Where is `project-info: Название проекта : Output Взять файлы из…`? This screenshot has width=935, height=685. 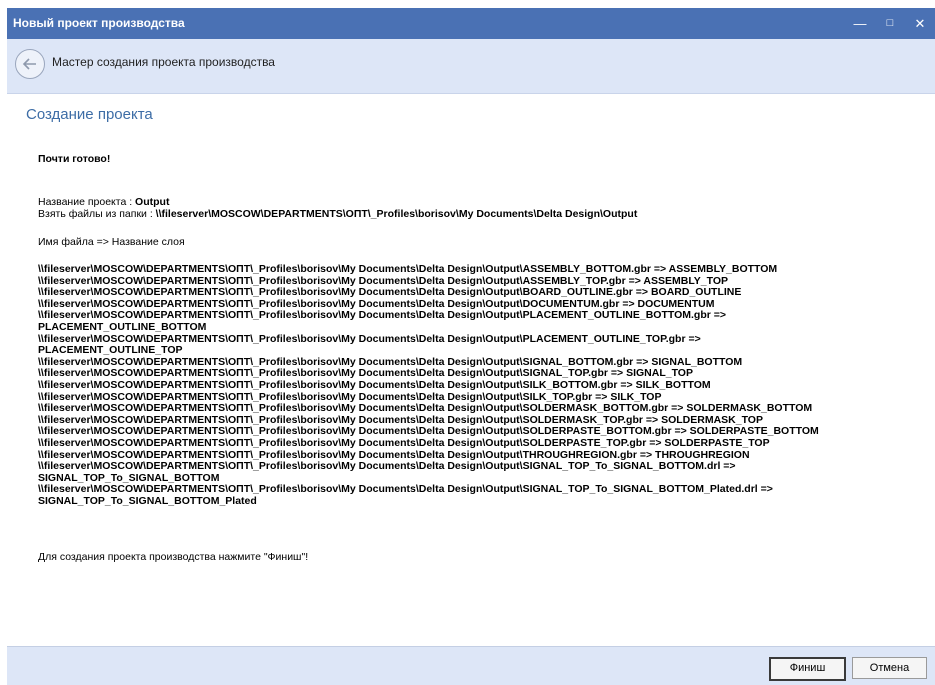 project-info: Название проекта : Output Взять файлы из… is located at coordinates (338, 208).